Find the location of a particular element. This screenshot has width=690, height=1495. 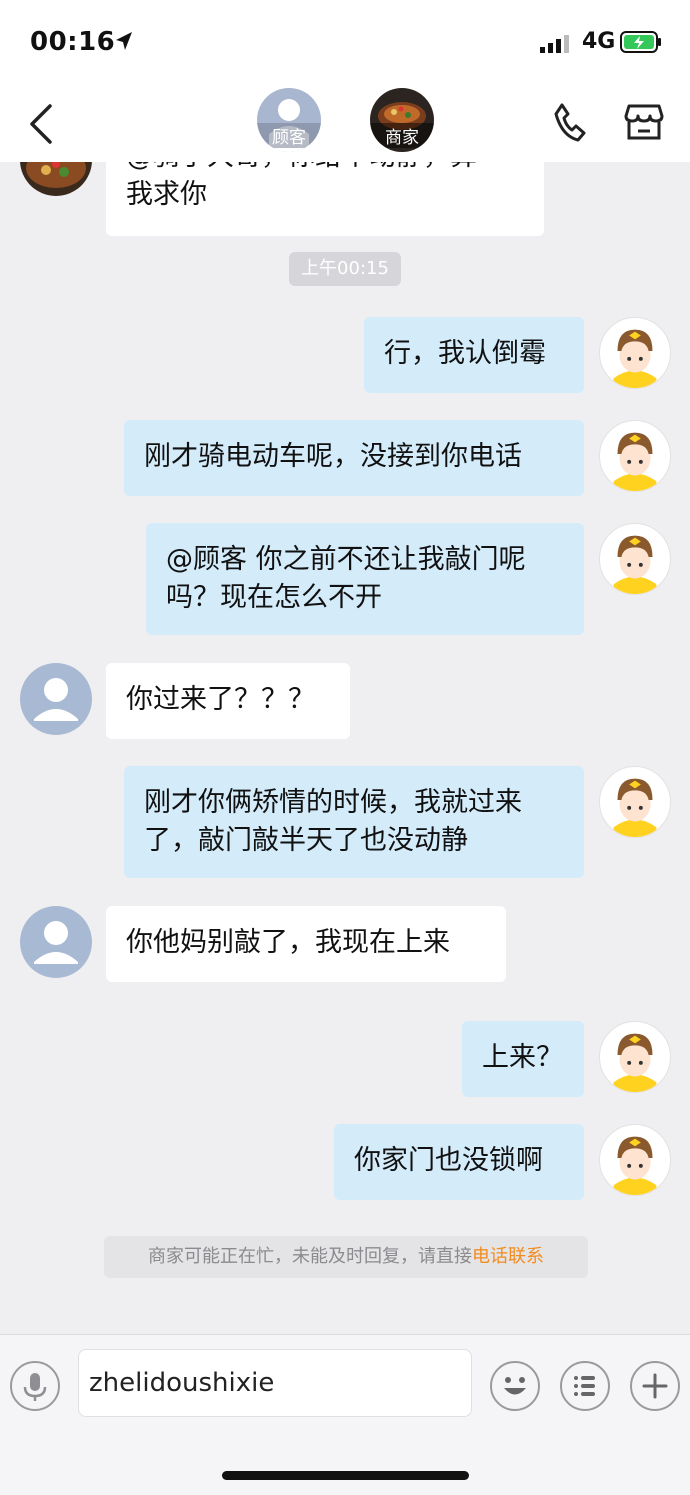

message-bubble: 你过来了？？？ is located at coordinates (228, 701).